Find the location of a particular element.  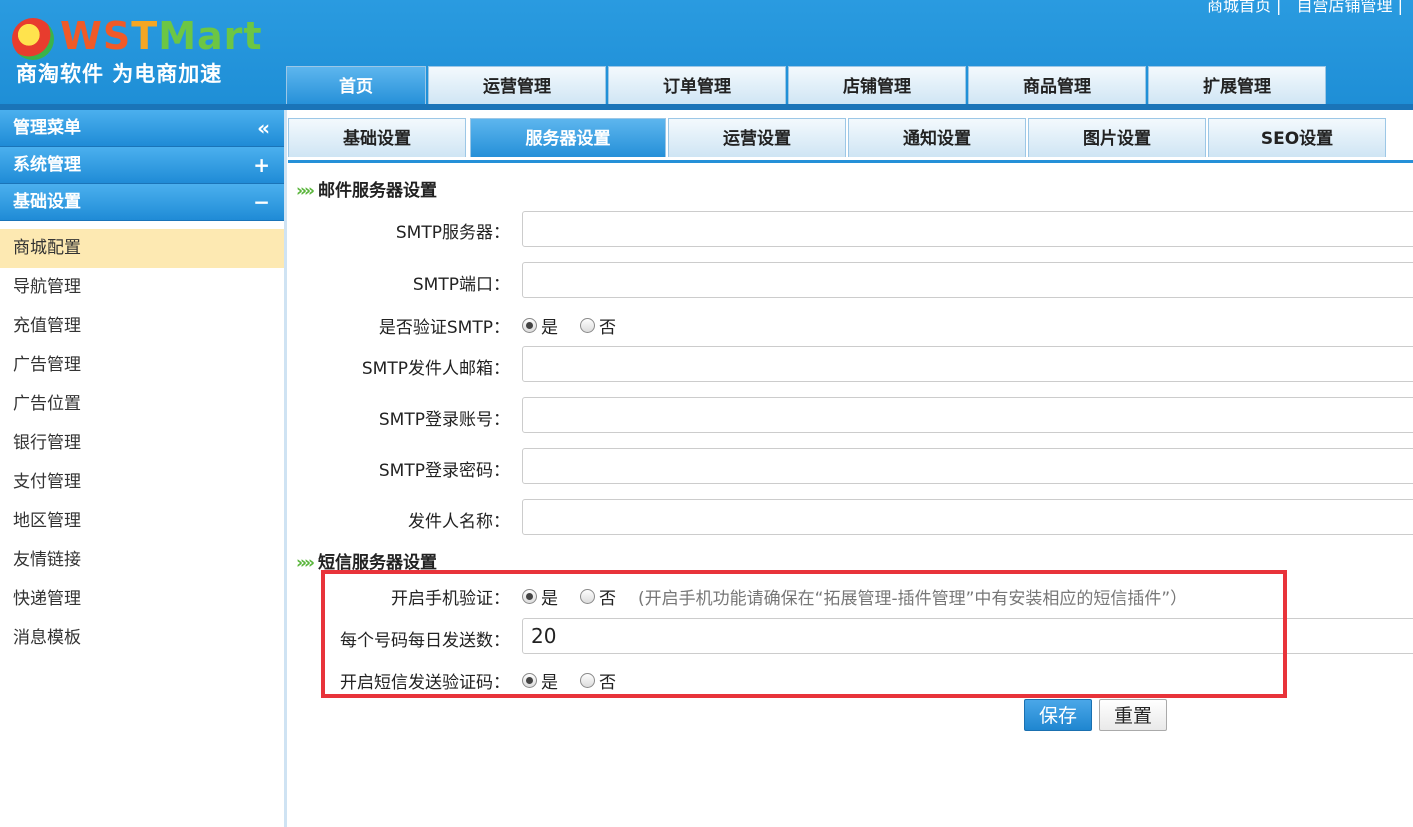

logo-wordmark: WSTMart is located at coordinates (161, 36).